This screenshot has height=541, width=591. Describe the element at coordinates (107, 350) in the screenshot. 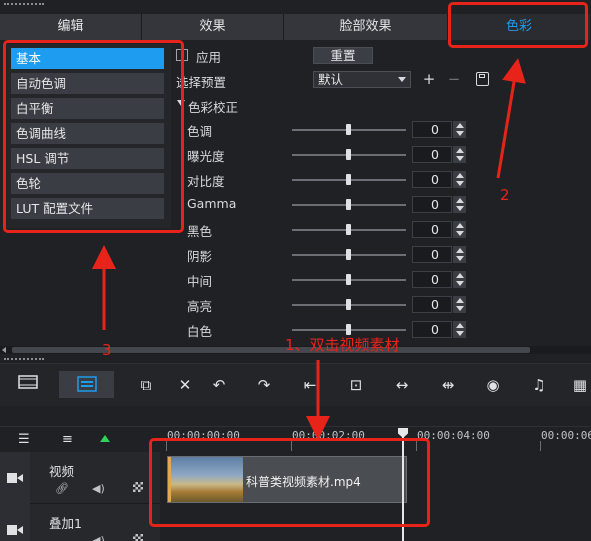

I see `annotation-step-3: 3` at that location.